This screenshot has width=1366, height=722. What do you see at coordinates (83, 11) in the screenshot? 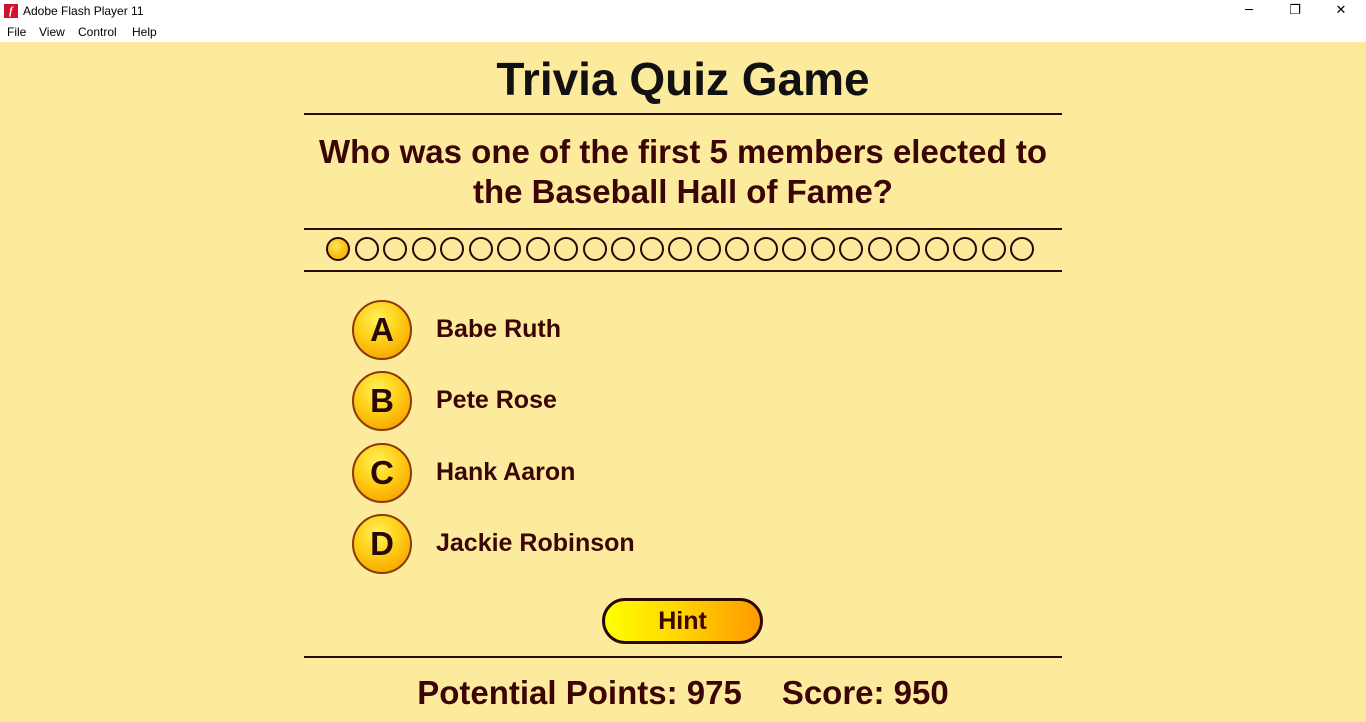
I see `window-title: Adobe Flash Player 11` at bounding box center [83, 11].